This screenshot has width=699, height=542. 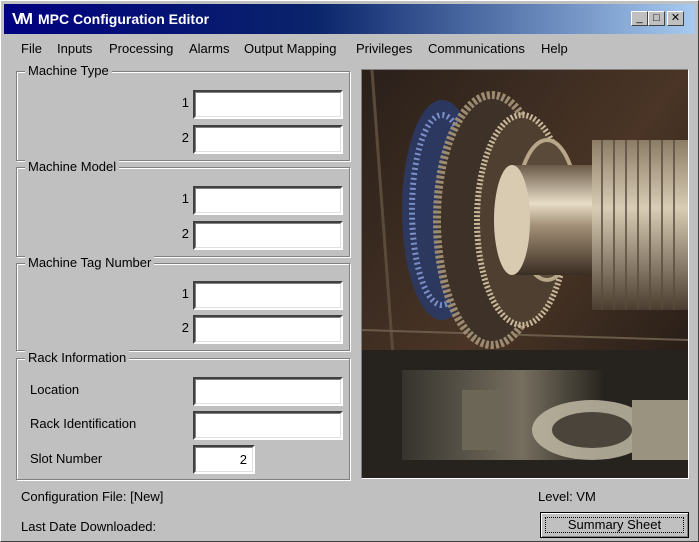 What do you see at coordinates (72, 166) in the screenshot?
I see `machine-model-legend: Machine Model` at bounding box center [72, 166].